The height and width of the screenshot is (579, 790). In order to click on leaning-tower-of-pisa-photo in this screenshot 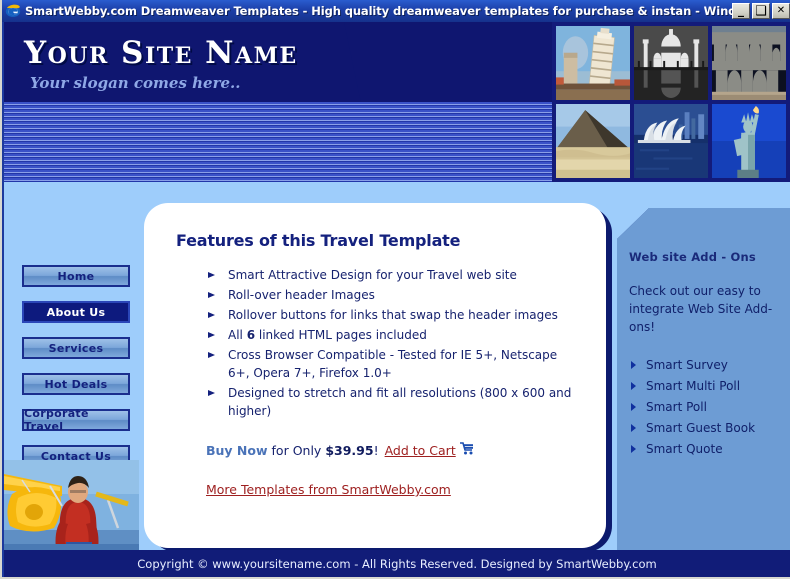, I will do `click(593, 63)`.